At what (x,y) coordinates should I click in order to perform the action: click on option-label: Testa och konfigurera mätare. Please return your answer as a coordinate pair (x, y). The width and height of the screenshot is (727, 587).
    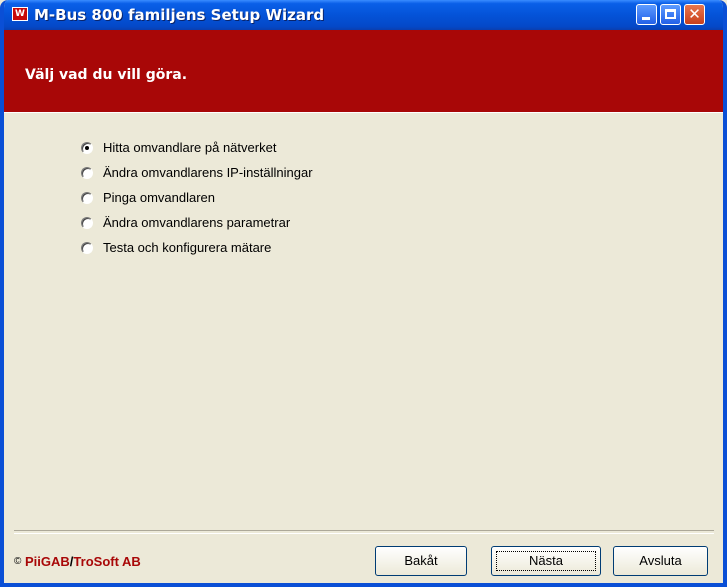
    Looking at the image, I should click on (187, 247).